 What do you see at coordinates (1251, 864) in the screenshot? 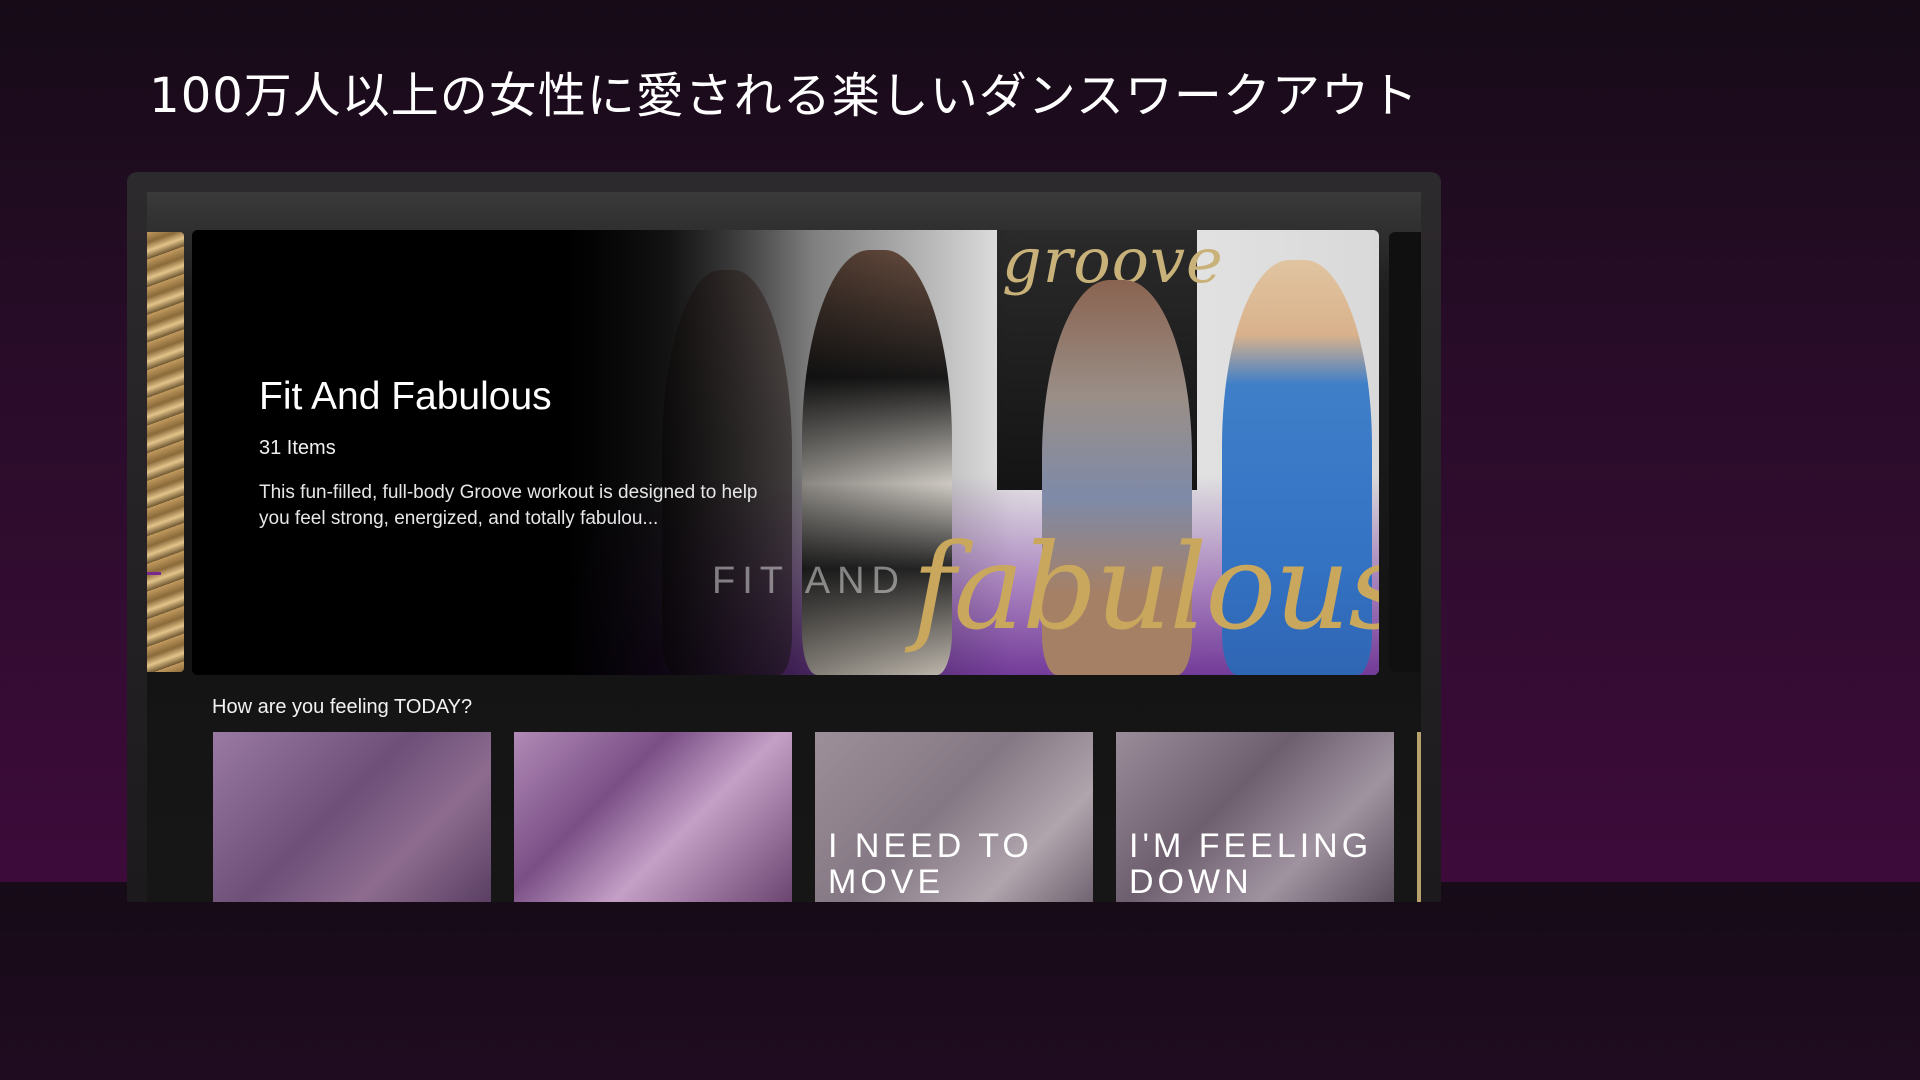
I see `tile-label: I'M FEELING DOWN` at bounding box center [1251, 864].